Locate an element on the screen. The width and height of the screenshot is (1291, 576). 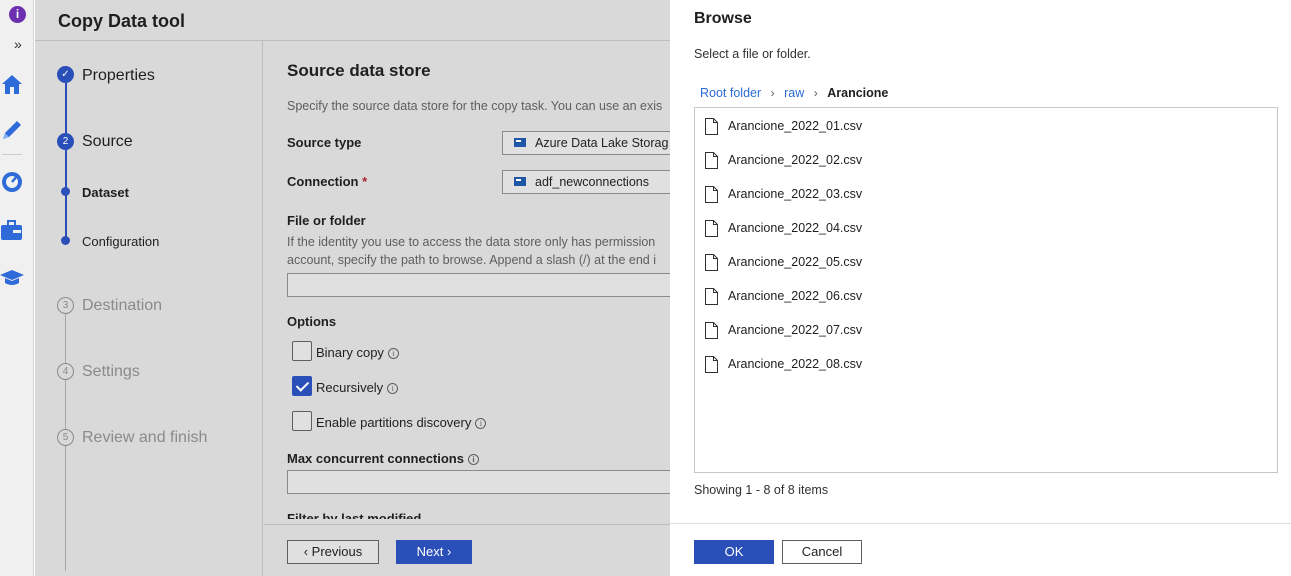
binary-copy-label: Binary copy i is located at coordinates (357, 352).